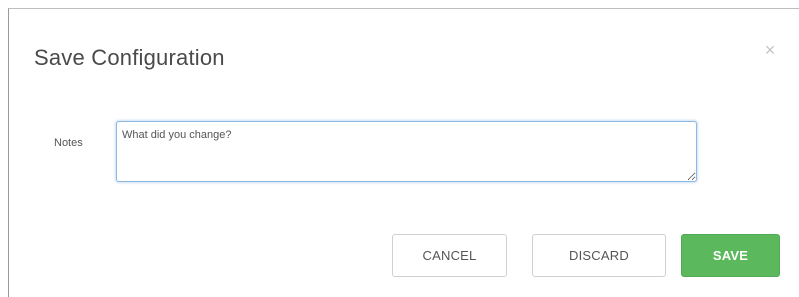  I want to click on close-icon: ×, so click(770, 50).